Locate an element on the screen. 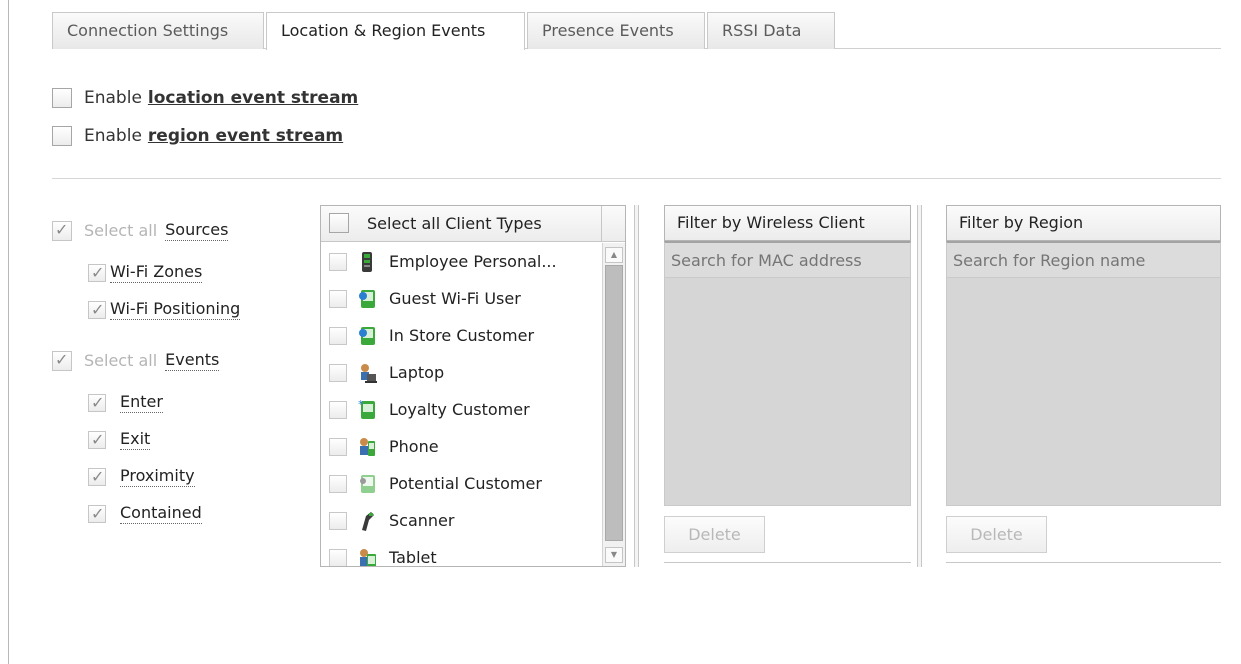 The image size is (1241, 664). region-filter-list is located at coordinates (1083, 392).